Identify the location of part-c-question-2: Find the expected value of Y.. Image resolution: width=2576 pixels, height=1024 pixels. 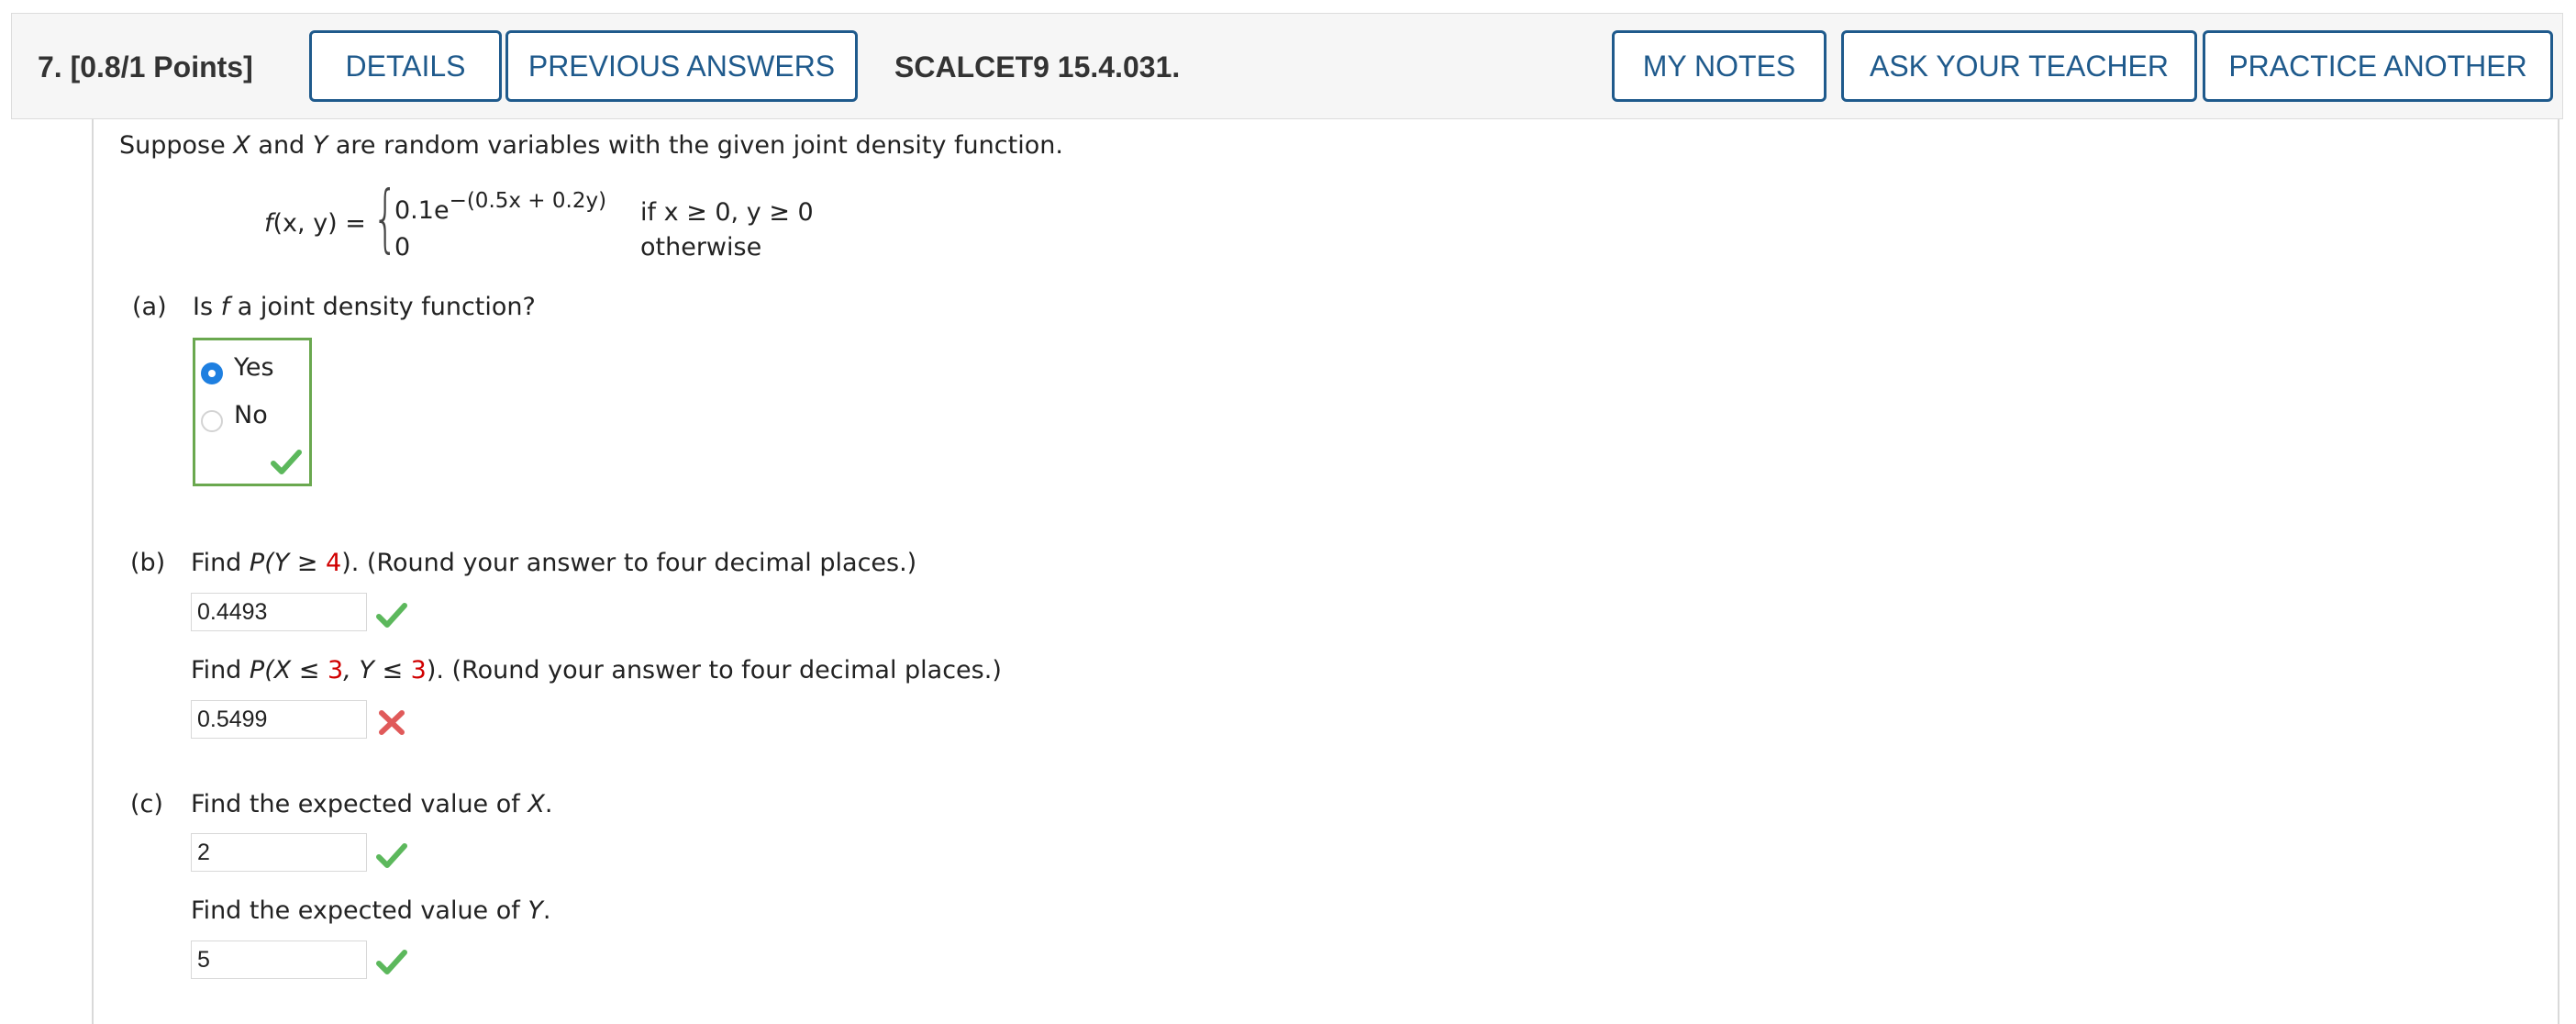
(371, 910).